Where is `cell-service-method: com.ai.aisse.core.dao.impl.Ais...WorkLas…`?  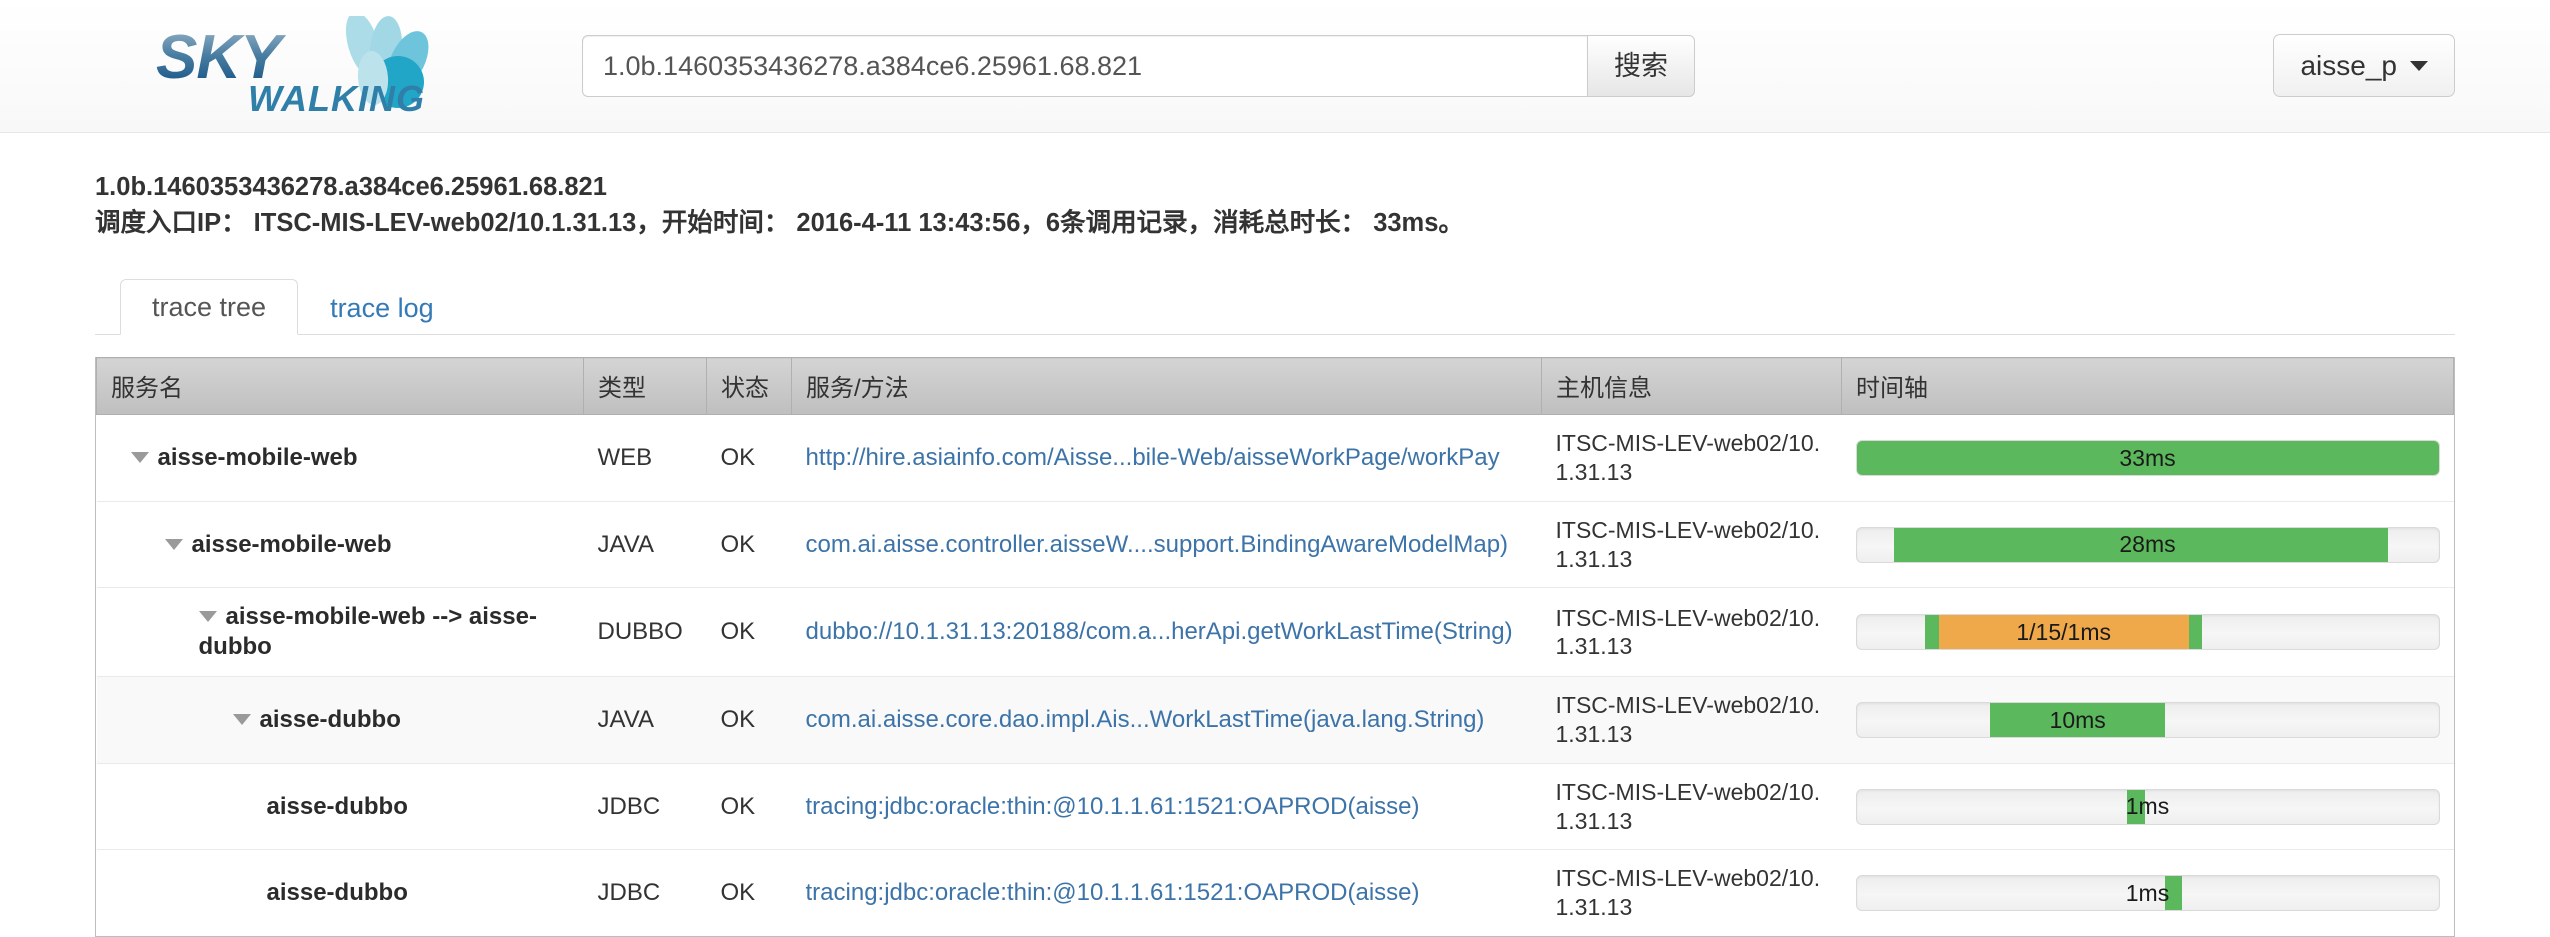 cell-service-method: com.ai.aisse.core.dao.impl.Ais...WorkLas… is located at coordinates (1166, 720).